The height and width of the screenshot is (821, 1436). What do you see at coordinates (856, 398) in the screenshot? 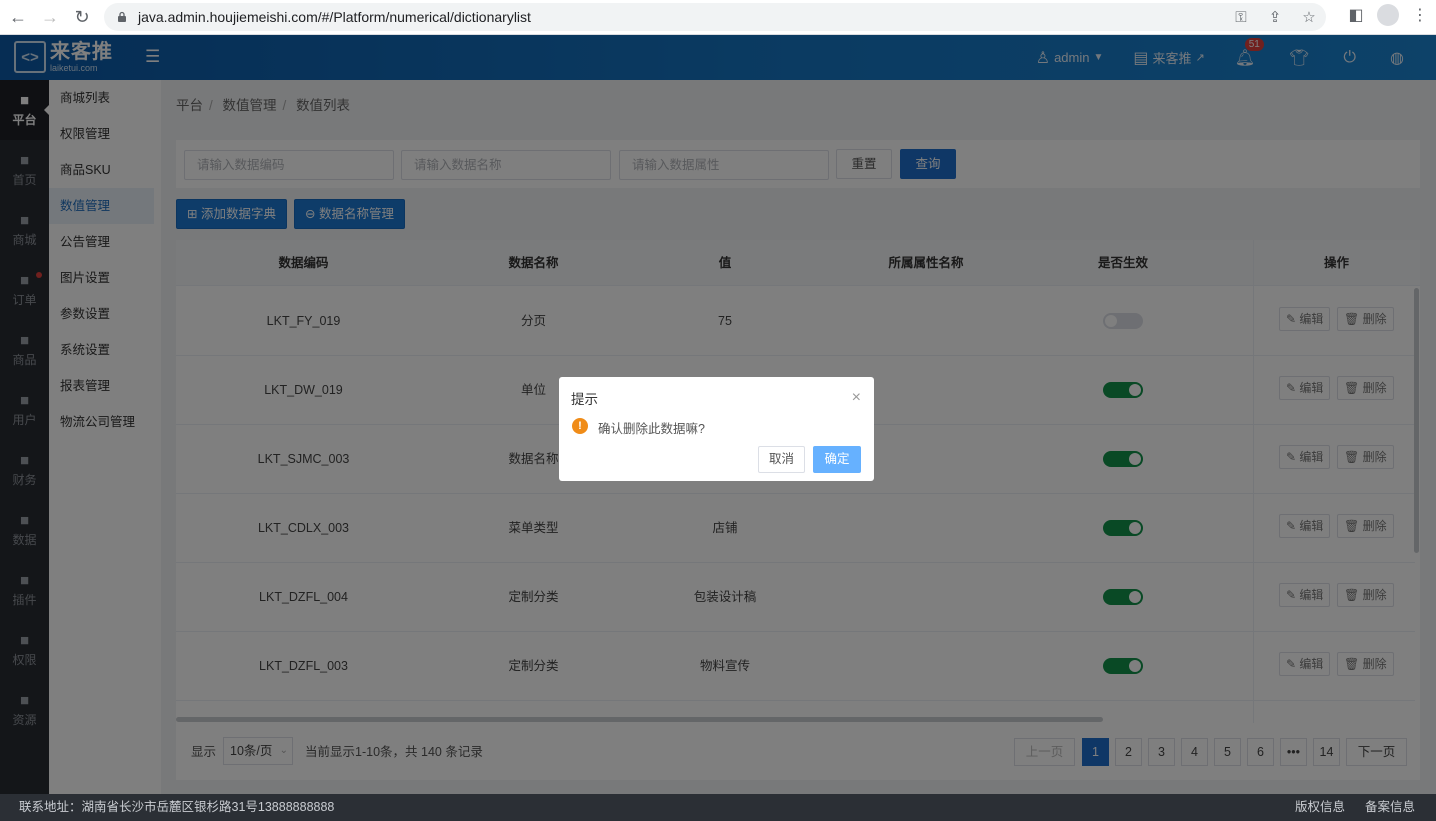
I see `close-icon: ×` at bounding box center [856, 398].